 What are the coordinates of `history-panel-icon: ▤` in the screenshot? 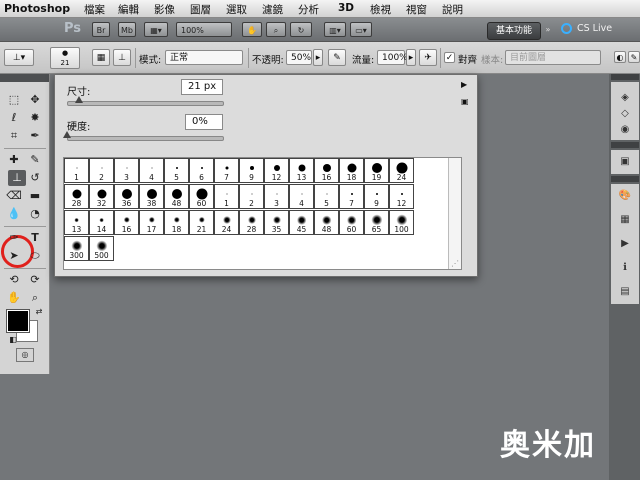 It's located at (625, 292).